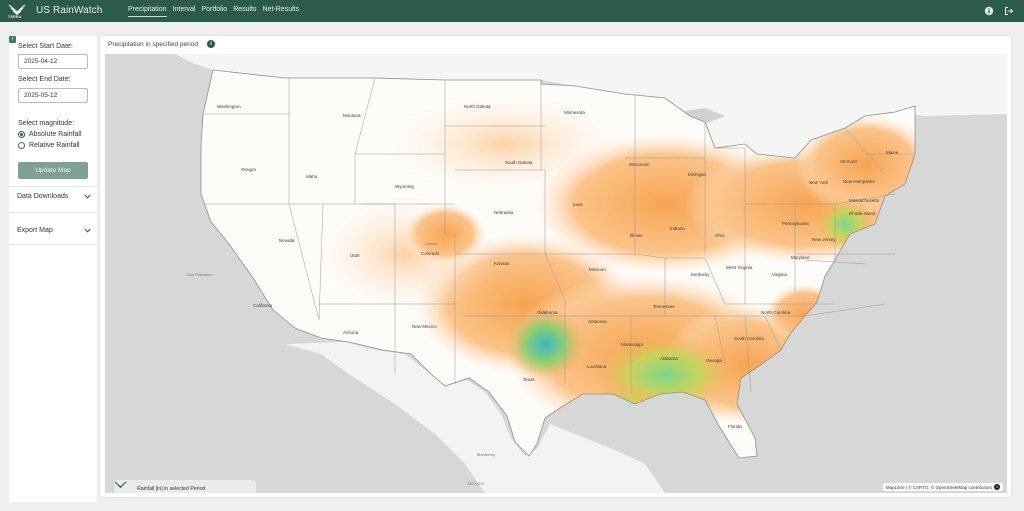 The image size is (1024, 511). What do you see at coordinates (597, 366) in the screenshot?
I see `state-label: Louisiana` at bounding box center [597, 366].